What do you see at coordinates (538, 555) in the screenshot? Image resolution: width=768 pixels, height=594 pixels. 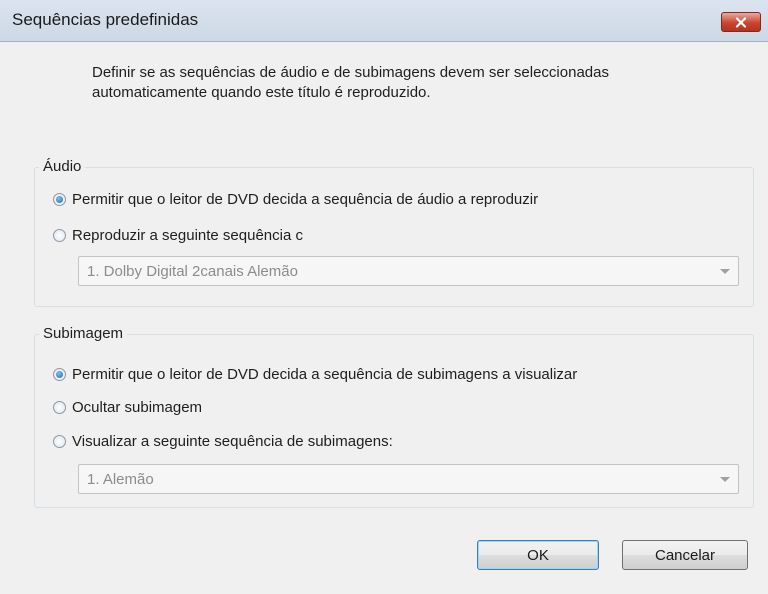 I see `ok-button: OK` at bounding box center [538, 555].